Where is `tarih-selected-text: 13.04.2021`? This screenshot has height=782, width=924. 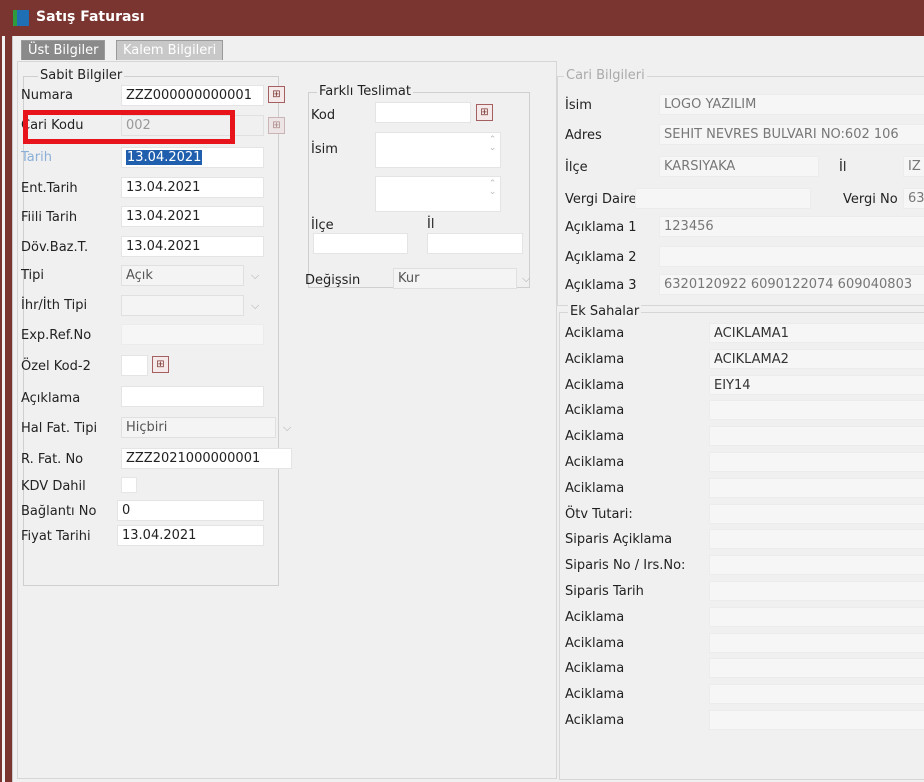 tarih-selected-text: 13.04.2021 is located at coordinates (164, 157).